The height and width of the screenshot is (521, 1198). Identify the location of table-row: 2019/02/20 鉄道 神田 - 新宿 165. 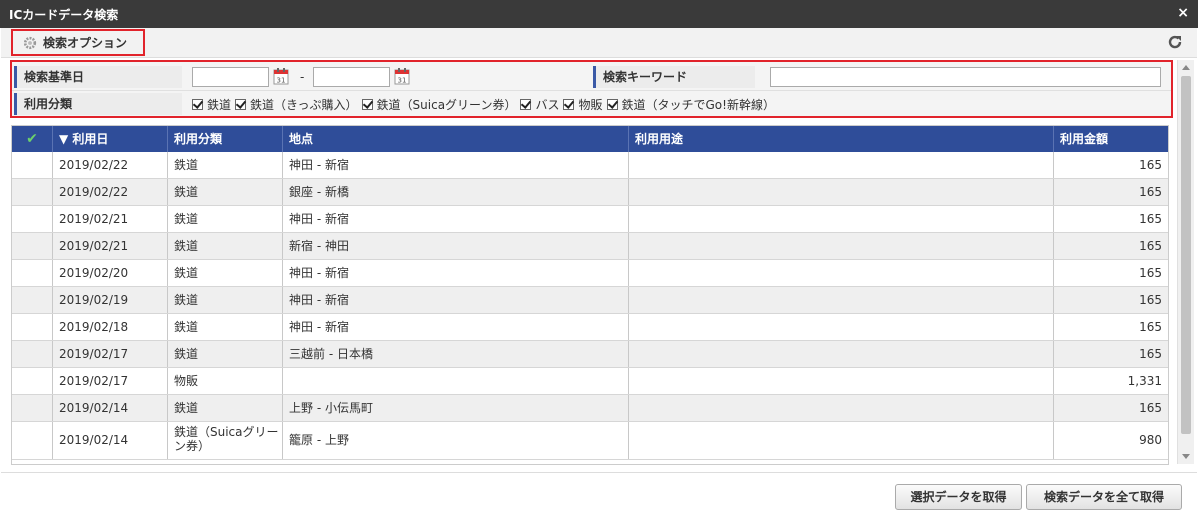
(590, 273).